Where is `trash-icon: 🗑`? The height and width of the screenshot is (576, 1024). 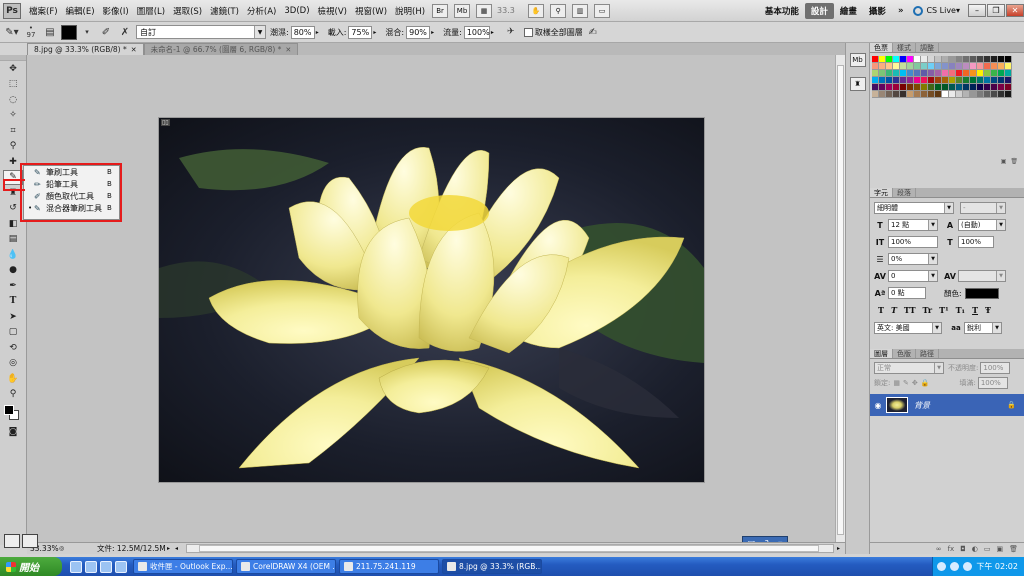
trash-icon: 🗑 is located at coordinates (1013, 549).